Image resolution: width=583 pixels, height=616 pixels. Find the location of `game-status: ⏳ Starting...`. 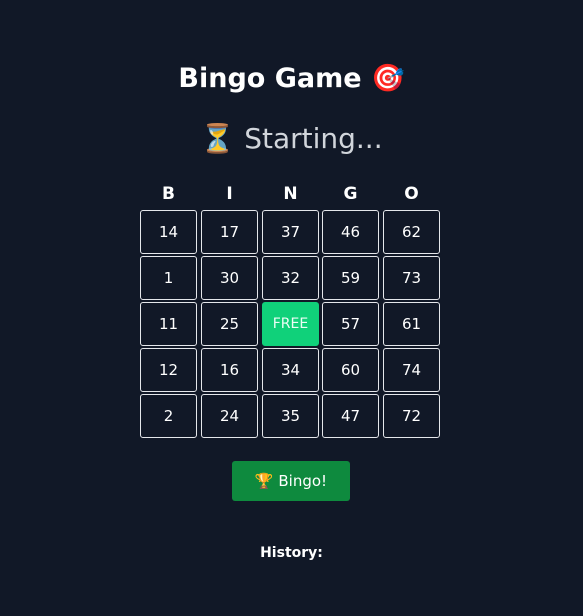

game-status: ⏳ Starting... is located at coordinates (291, 139).